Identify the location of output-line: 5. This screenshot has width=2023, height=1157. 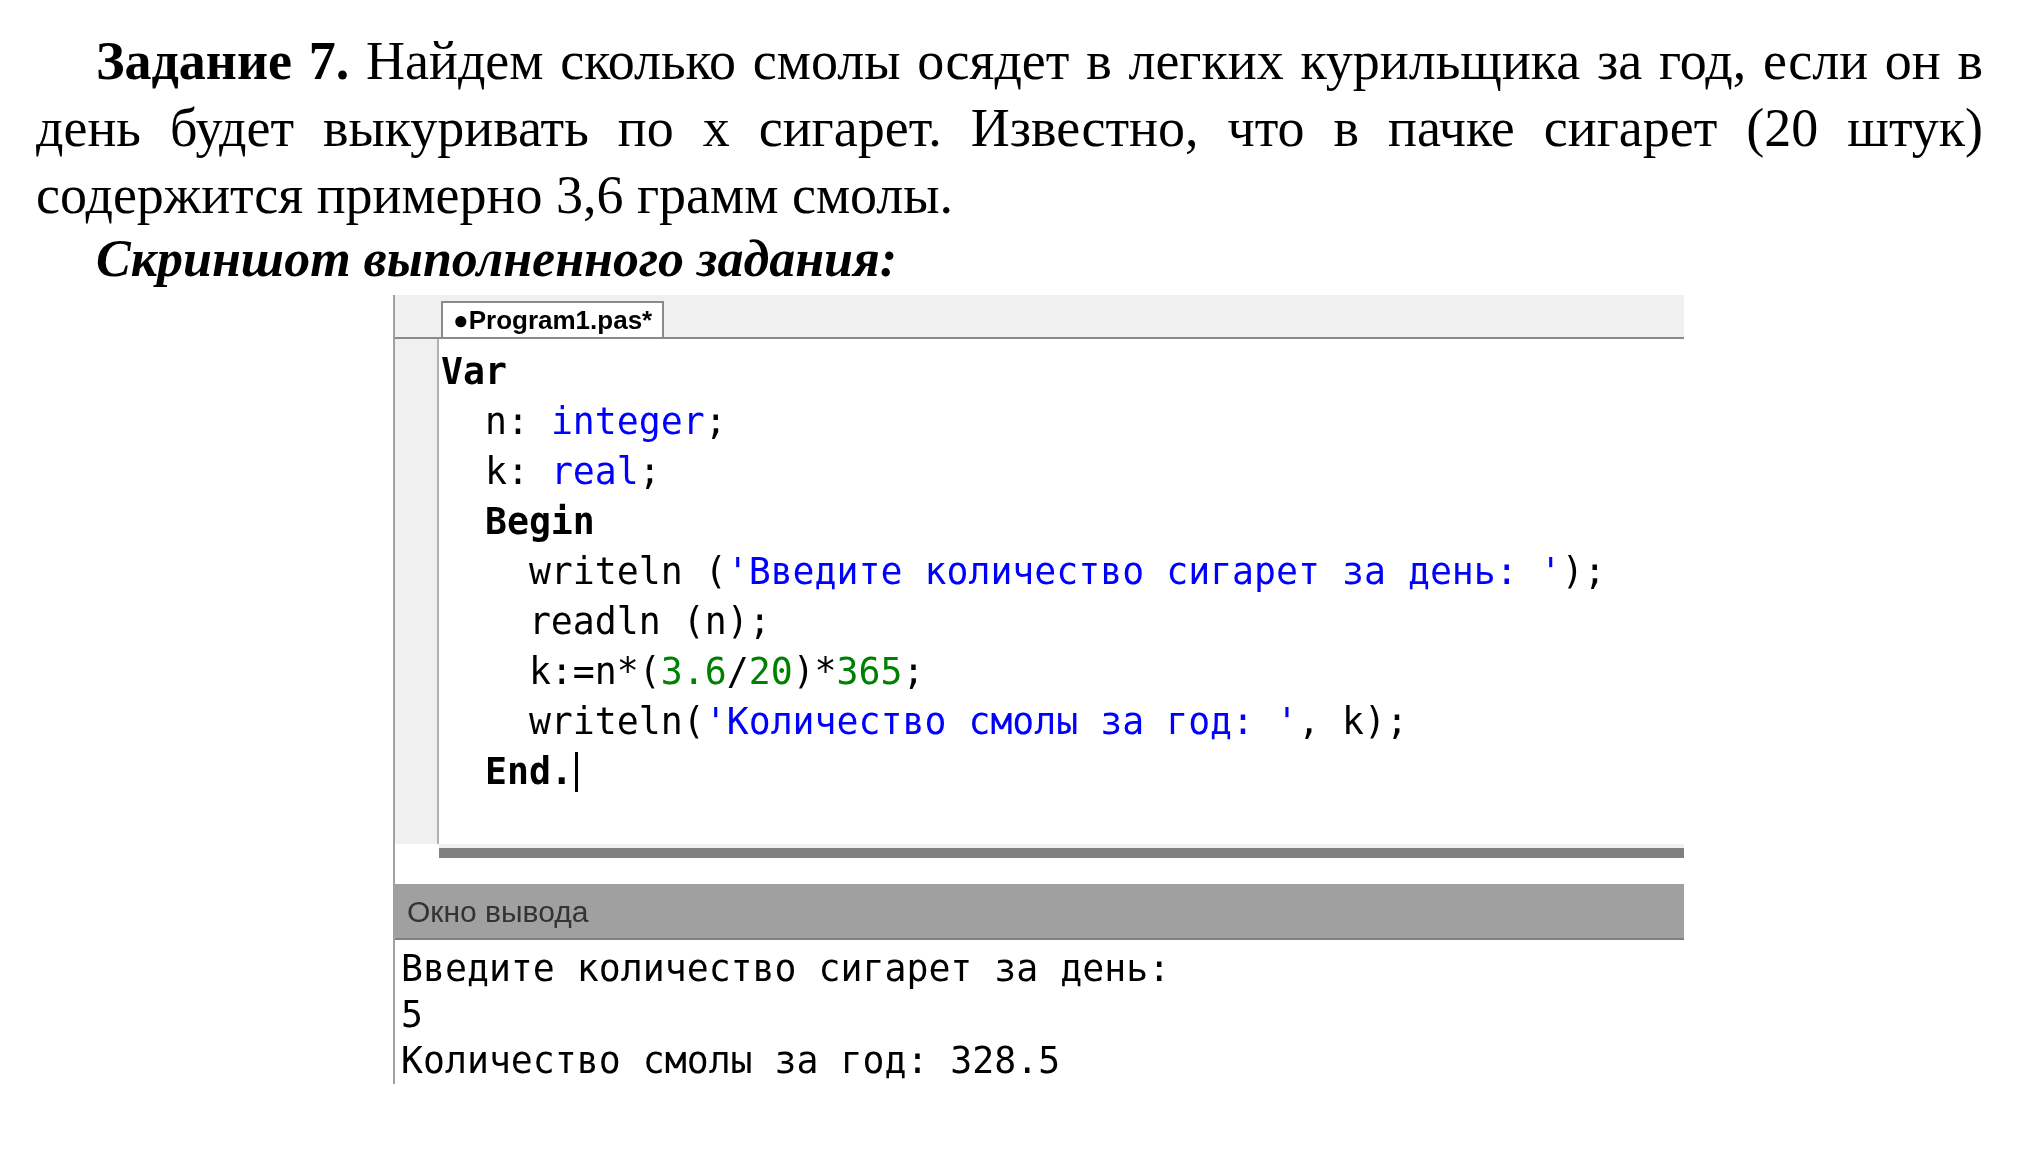
(412, 1015).